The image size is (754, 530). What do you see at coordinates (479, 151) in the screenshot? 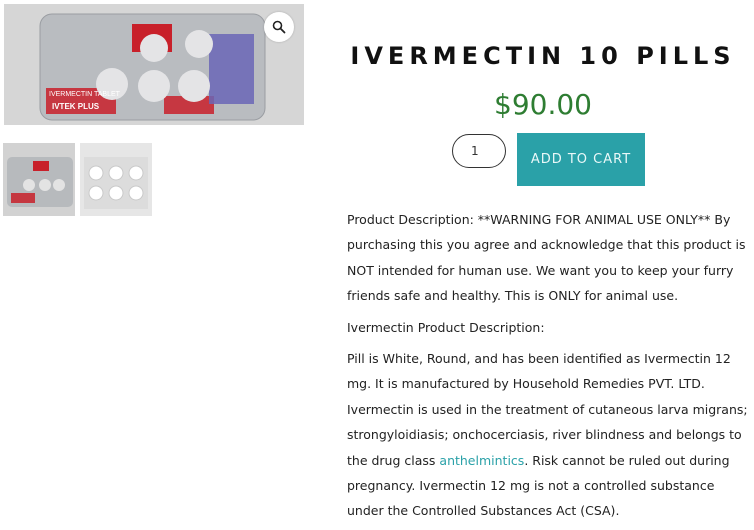
I see `quantity-input` at bounding box center [479, 151].